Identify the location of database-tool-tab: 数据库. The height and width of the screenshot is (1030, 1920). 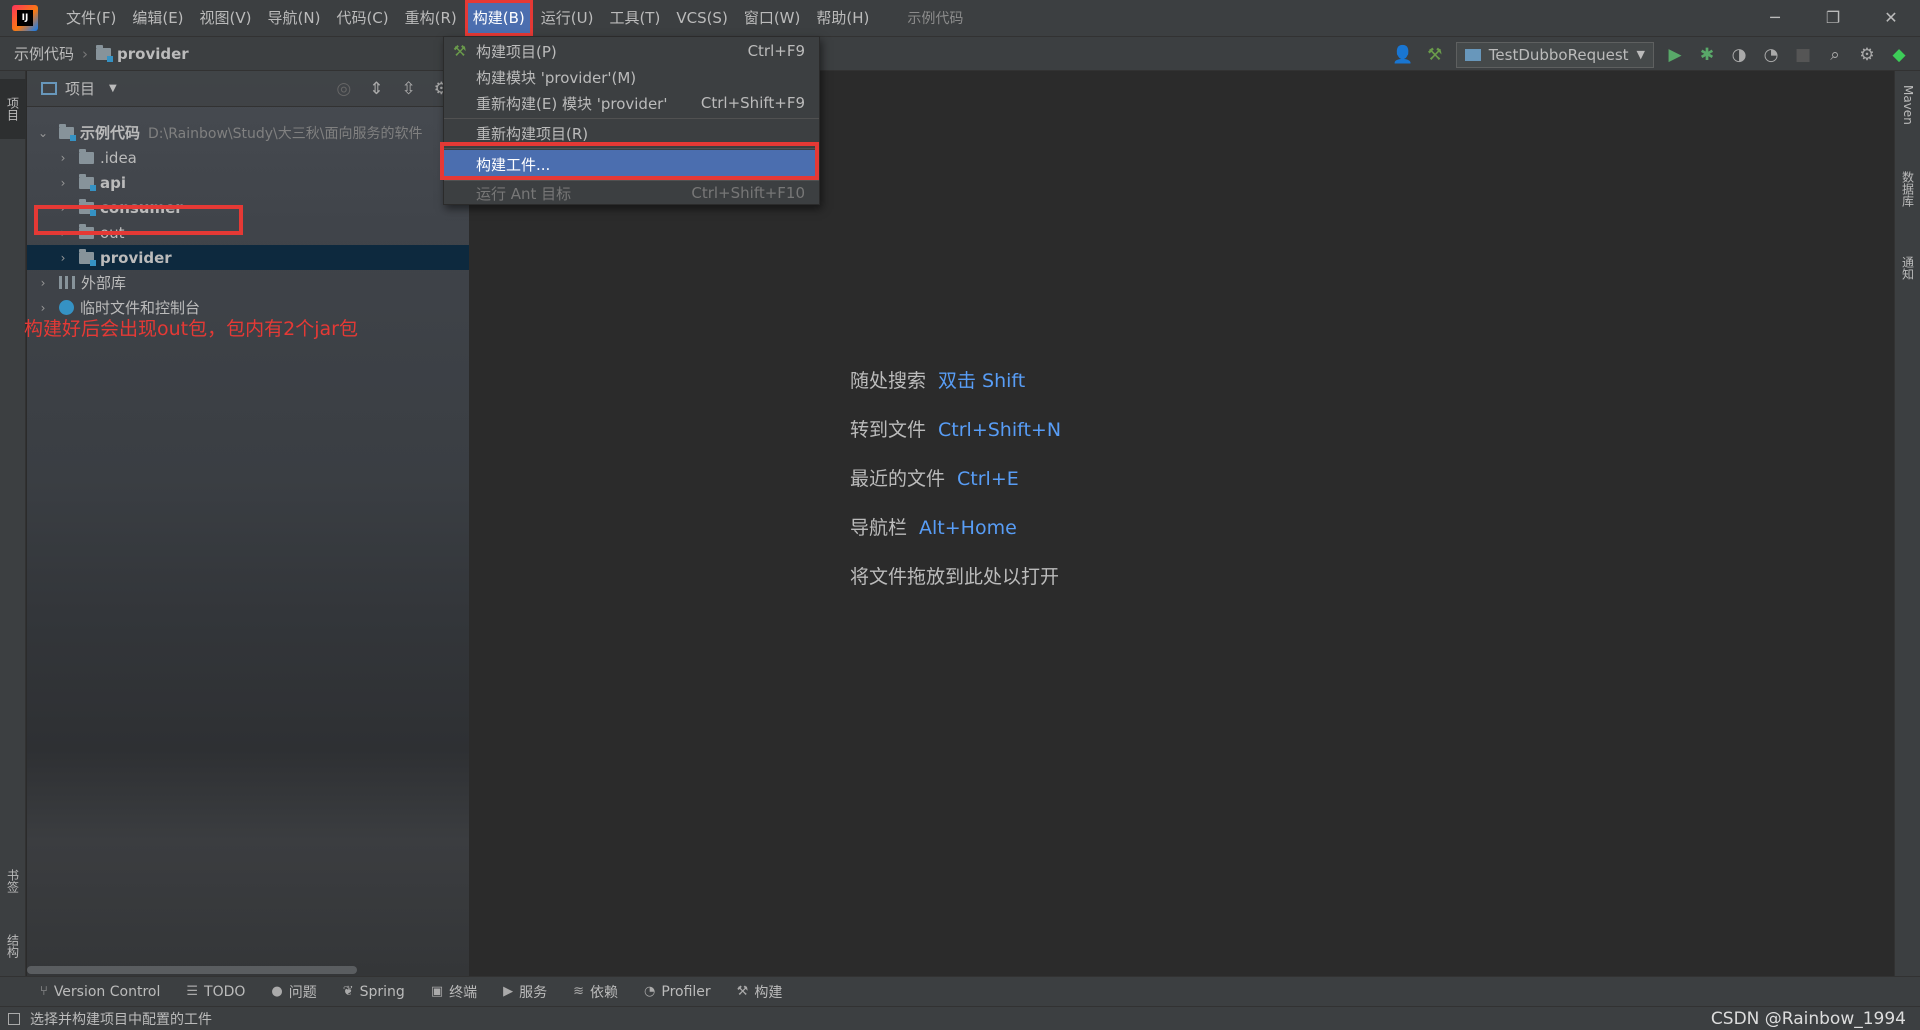
(1907, 206).